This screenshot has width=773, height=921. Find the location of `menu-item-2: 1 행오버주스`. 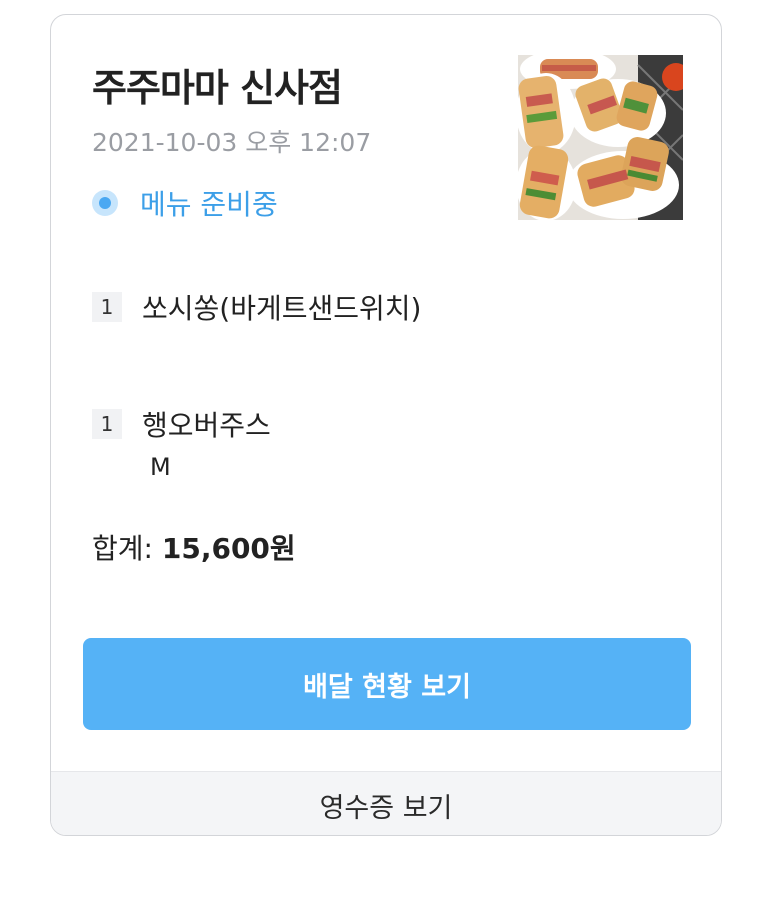

menu-item-2: 1 행오버주스 is located at coordinates (181, 424).